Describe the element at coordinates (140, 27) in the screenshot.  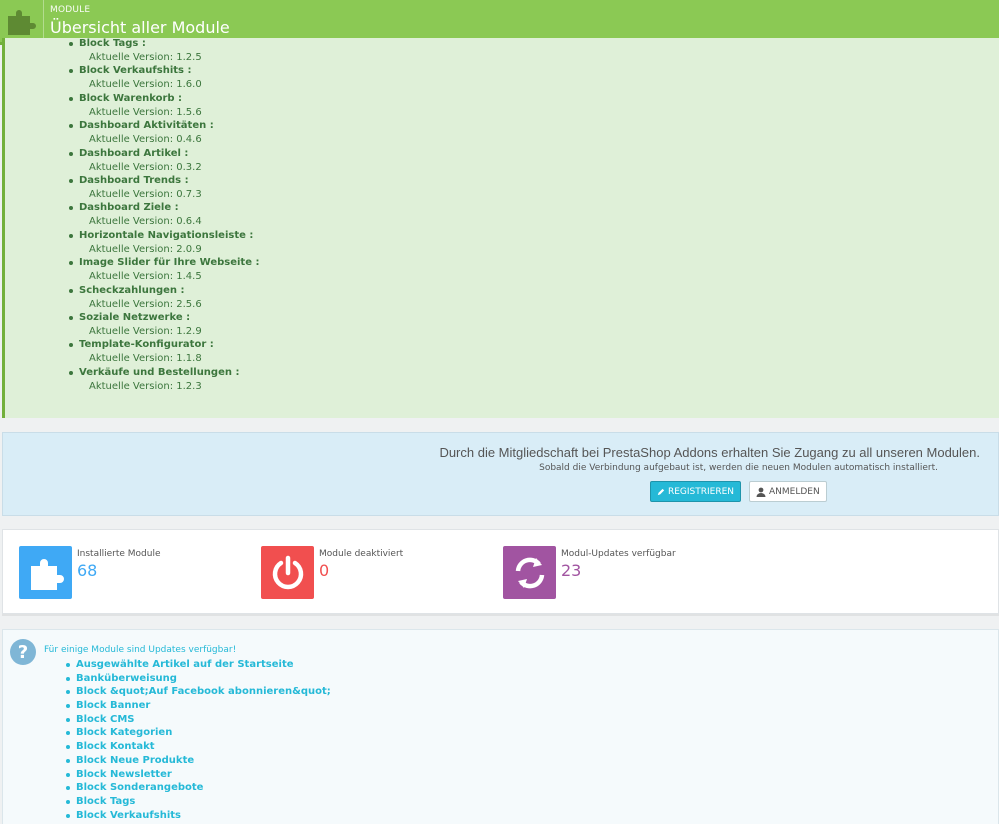
I see `page-title: Übersicht aller Module` at that location.